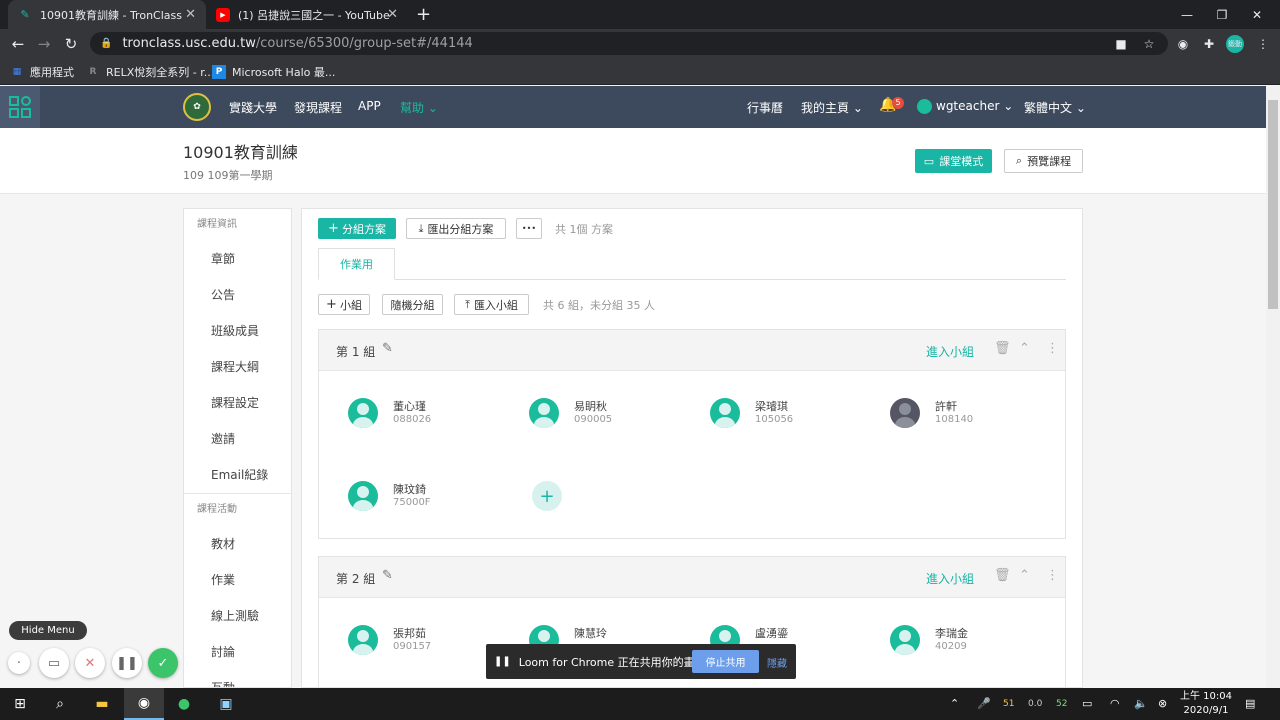 The width and height of the screenshot is (1280, 720). Describe the element at coordinates (197, 107) in the screenshot. I see `school-logo: ✿` at that location.